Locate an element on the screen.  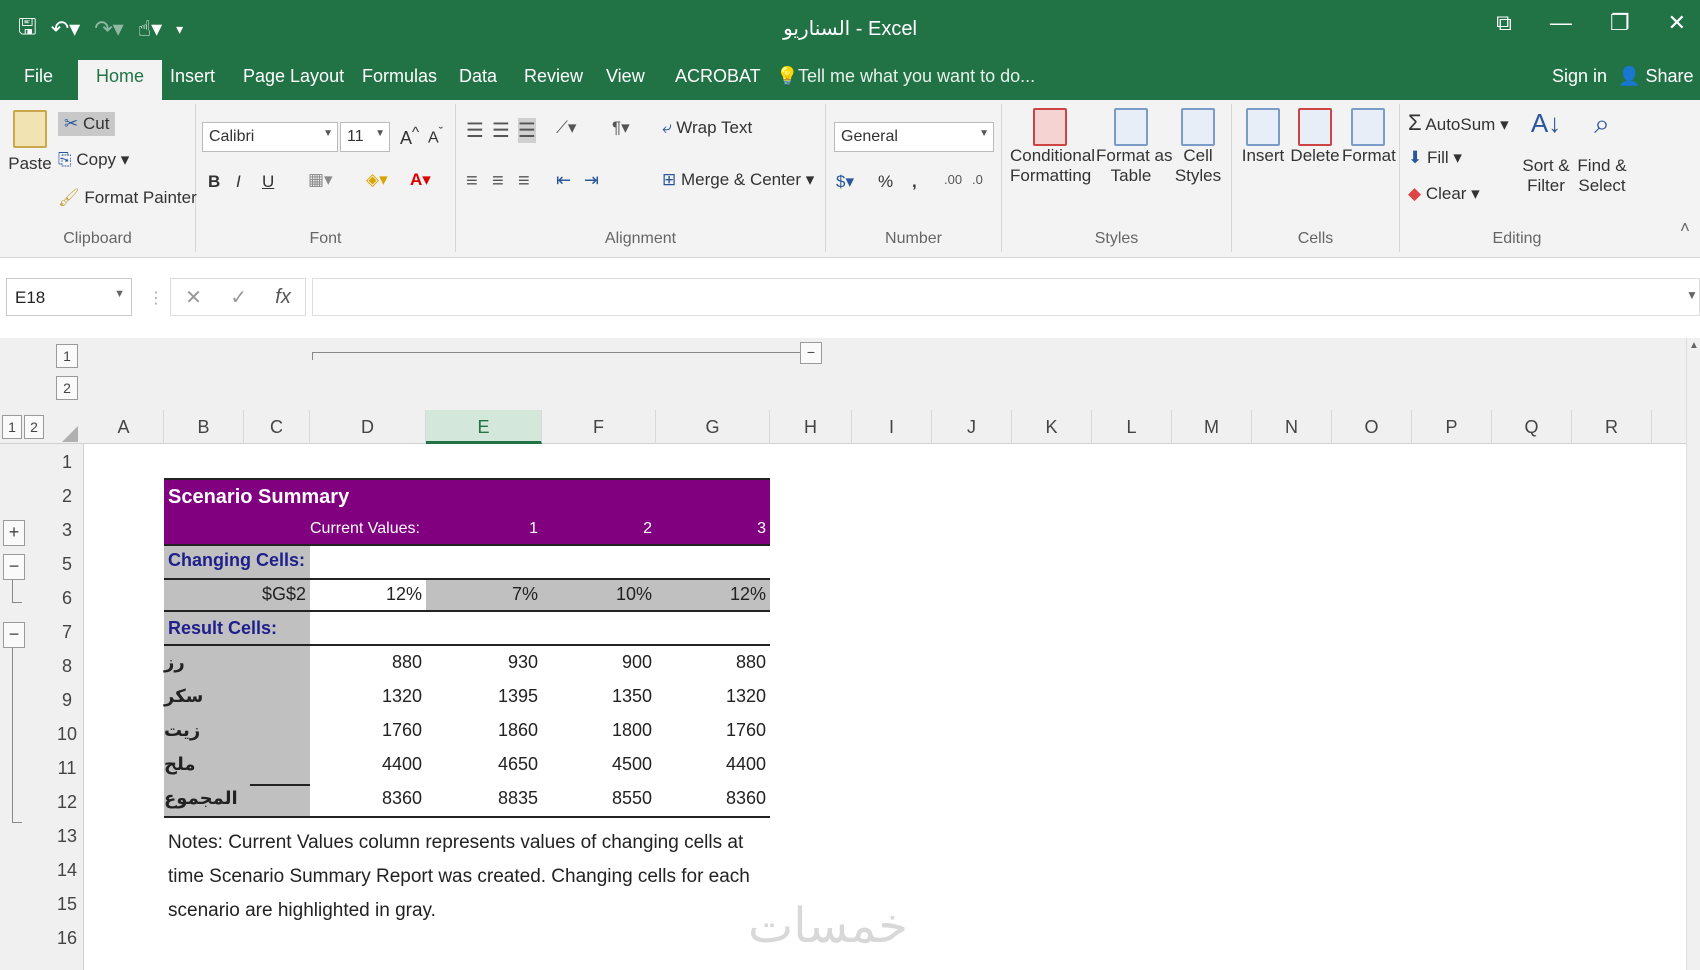
restore-icon: ❐ is located at coordinates (1620, 23).